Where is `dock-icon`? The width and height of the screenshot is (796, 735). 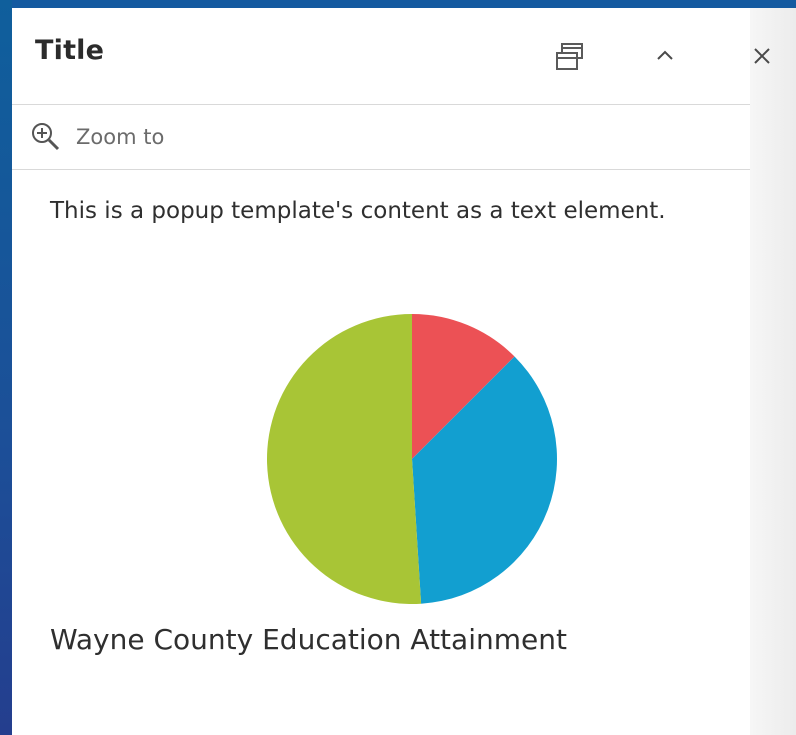
dock-icon is located at coordinates (569, 56).